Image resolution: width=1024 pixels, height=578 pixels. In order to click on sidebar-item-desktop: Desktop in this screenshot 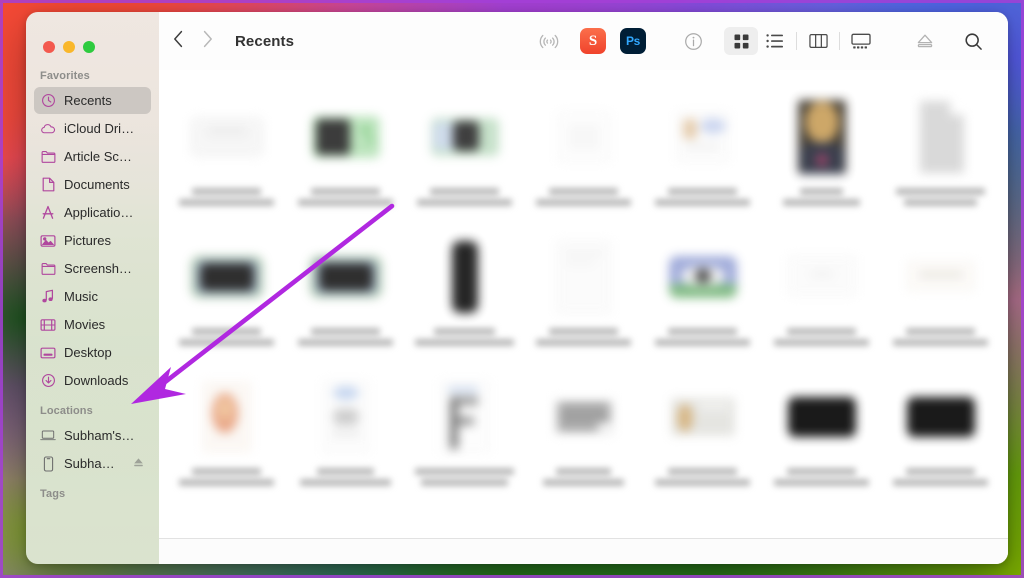, I will do `click(92, 352)`.